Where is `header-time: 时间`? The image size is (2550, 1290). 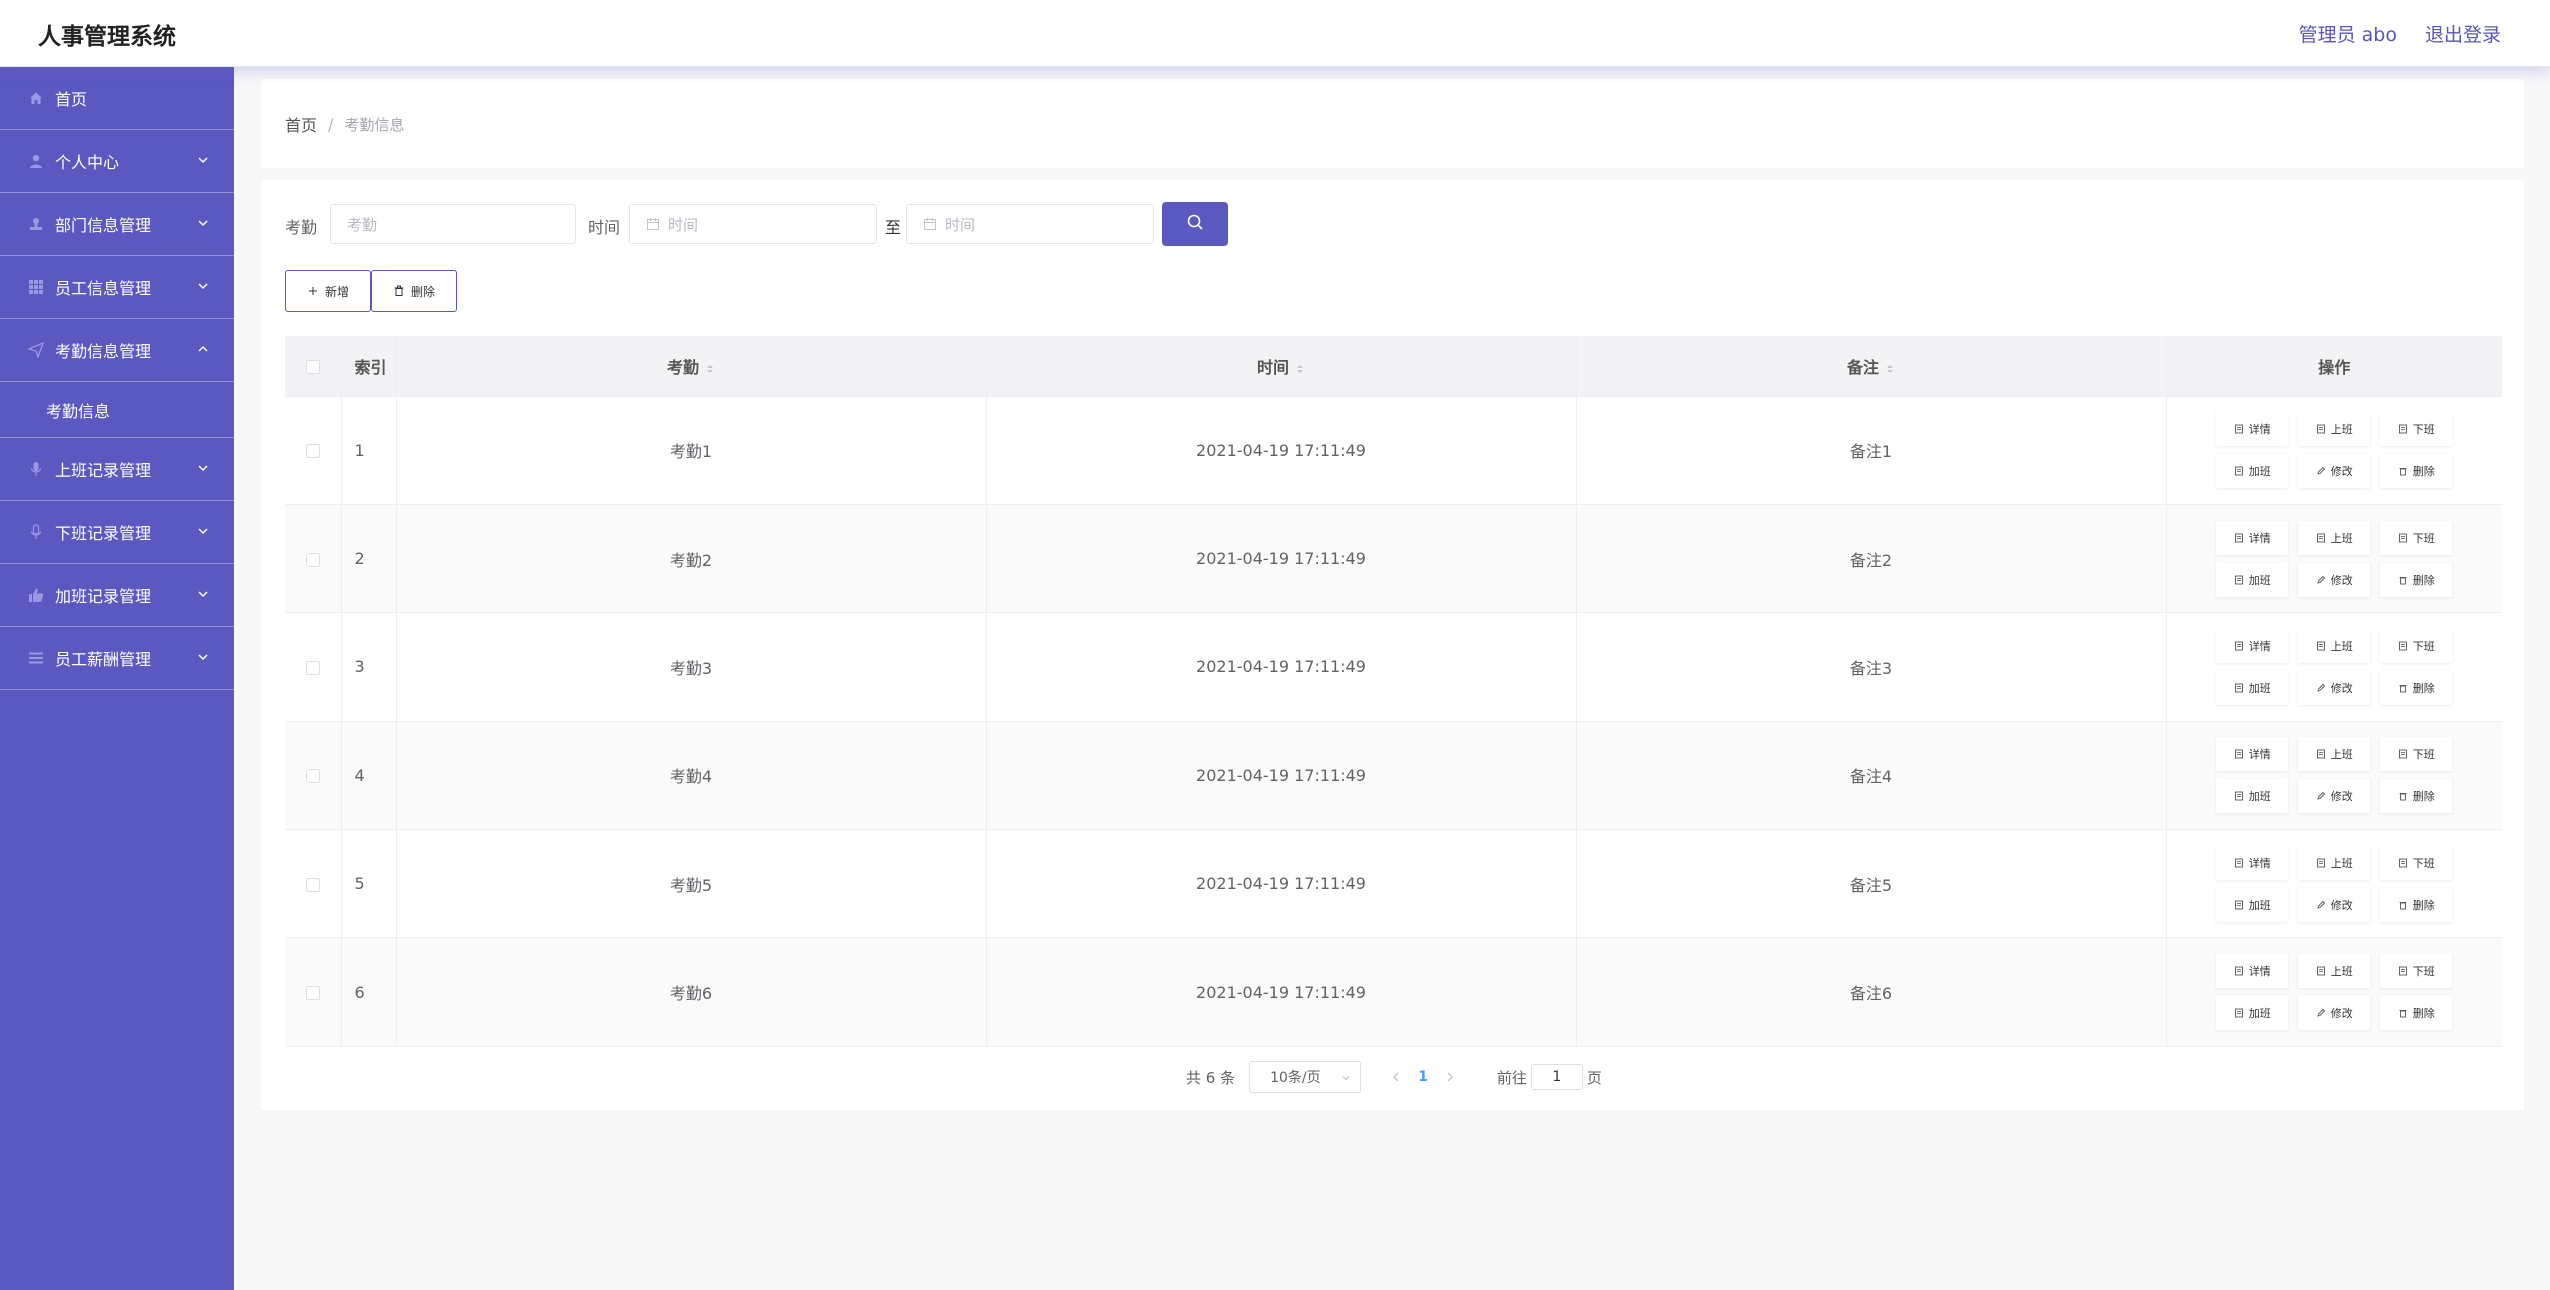
header-time: 时间 is located at coordinates (1281, 366).